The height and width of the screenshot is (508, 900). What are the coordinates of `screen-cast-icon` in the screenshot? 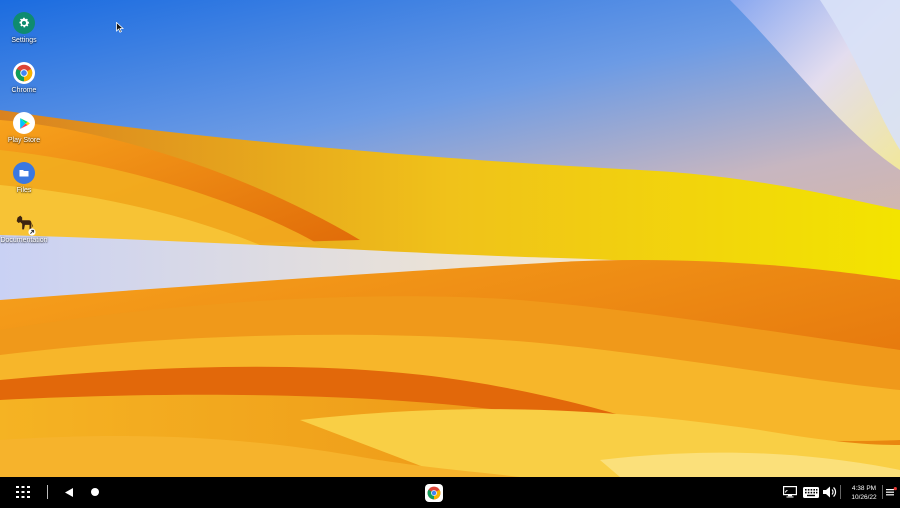 It's located at (790, 492).